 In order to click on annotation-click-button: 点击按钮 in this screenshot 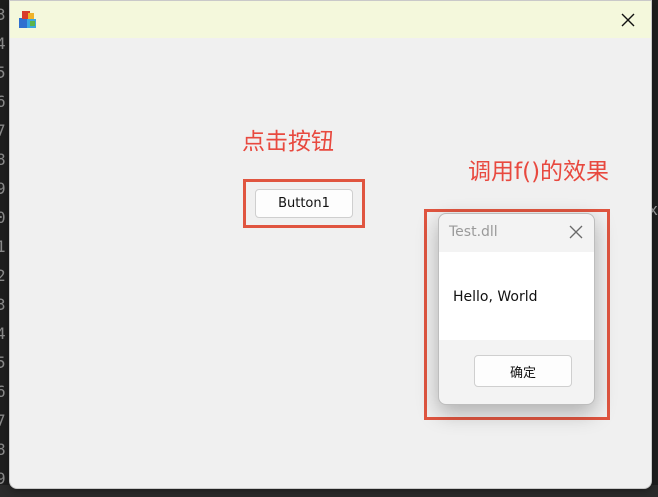, I will do `click(288, 142)`.